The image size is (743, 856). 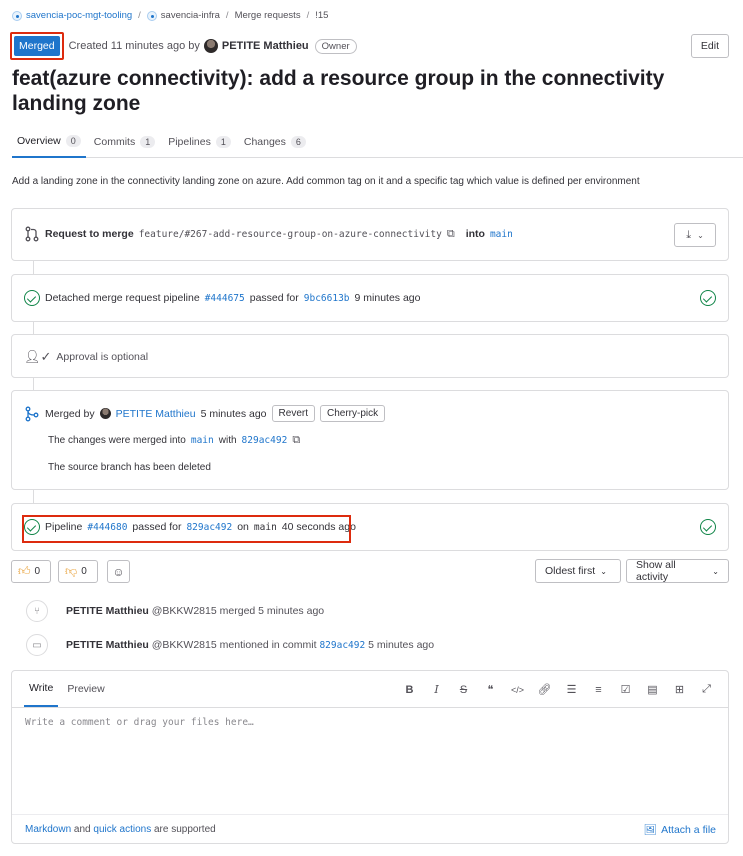 What do you see at coordinates (114, 141) in the screenshot?
I see `tab-label: Commits` at bounding box center [114, 141].